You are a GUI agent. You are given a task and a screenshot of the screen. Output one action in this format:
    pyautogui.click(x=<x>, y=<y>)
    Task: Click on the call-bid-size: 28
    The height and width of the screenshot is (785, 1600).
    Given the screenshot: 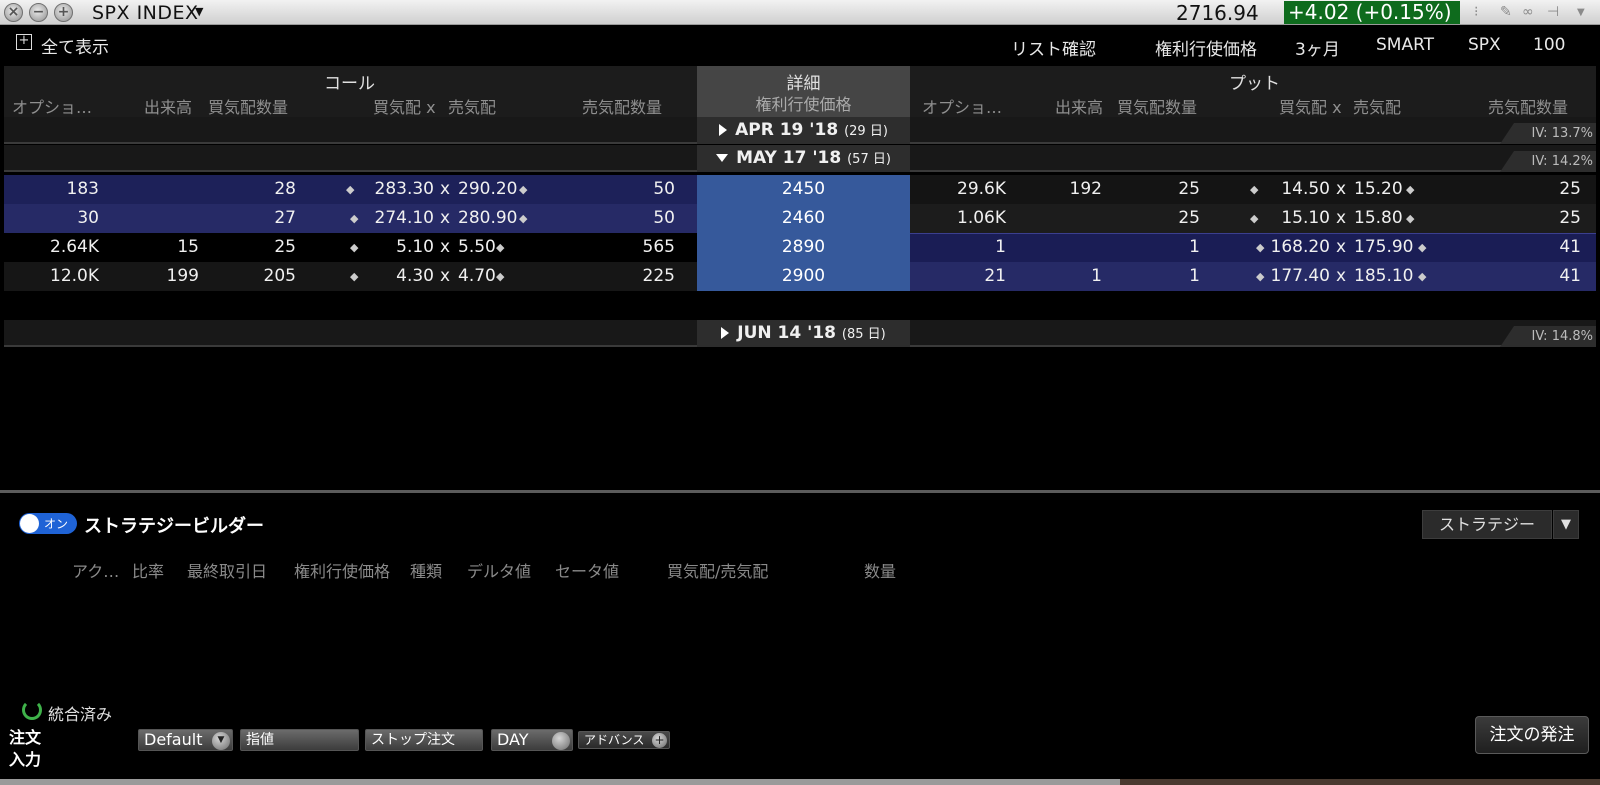 What is the action you would take?
    pyautogui.click(x=250, y=189)
    